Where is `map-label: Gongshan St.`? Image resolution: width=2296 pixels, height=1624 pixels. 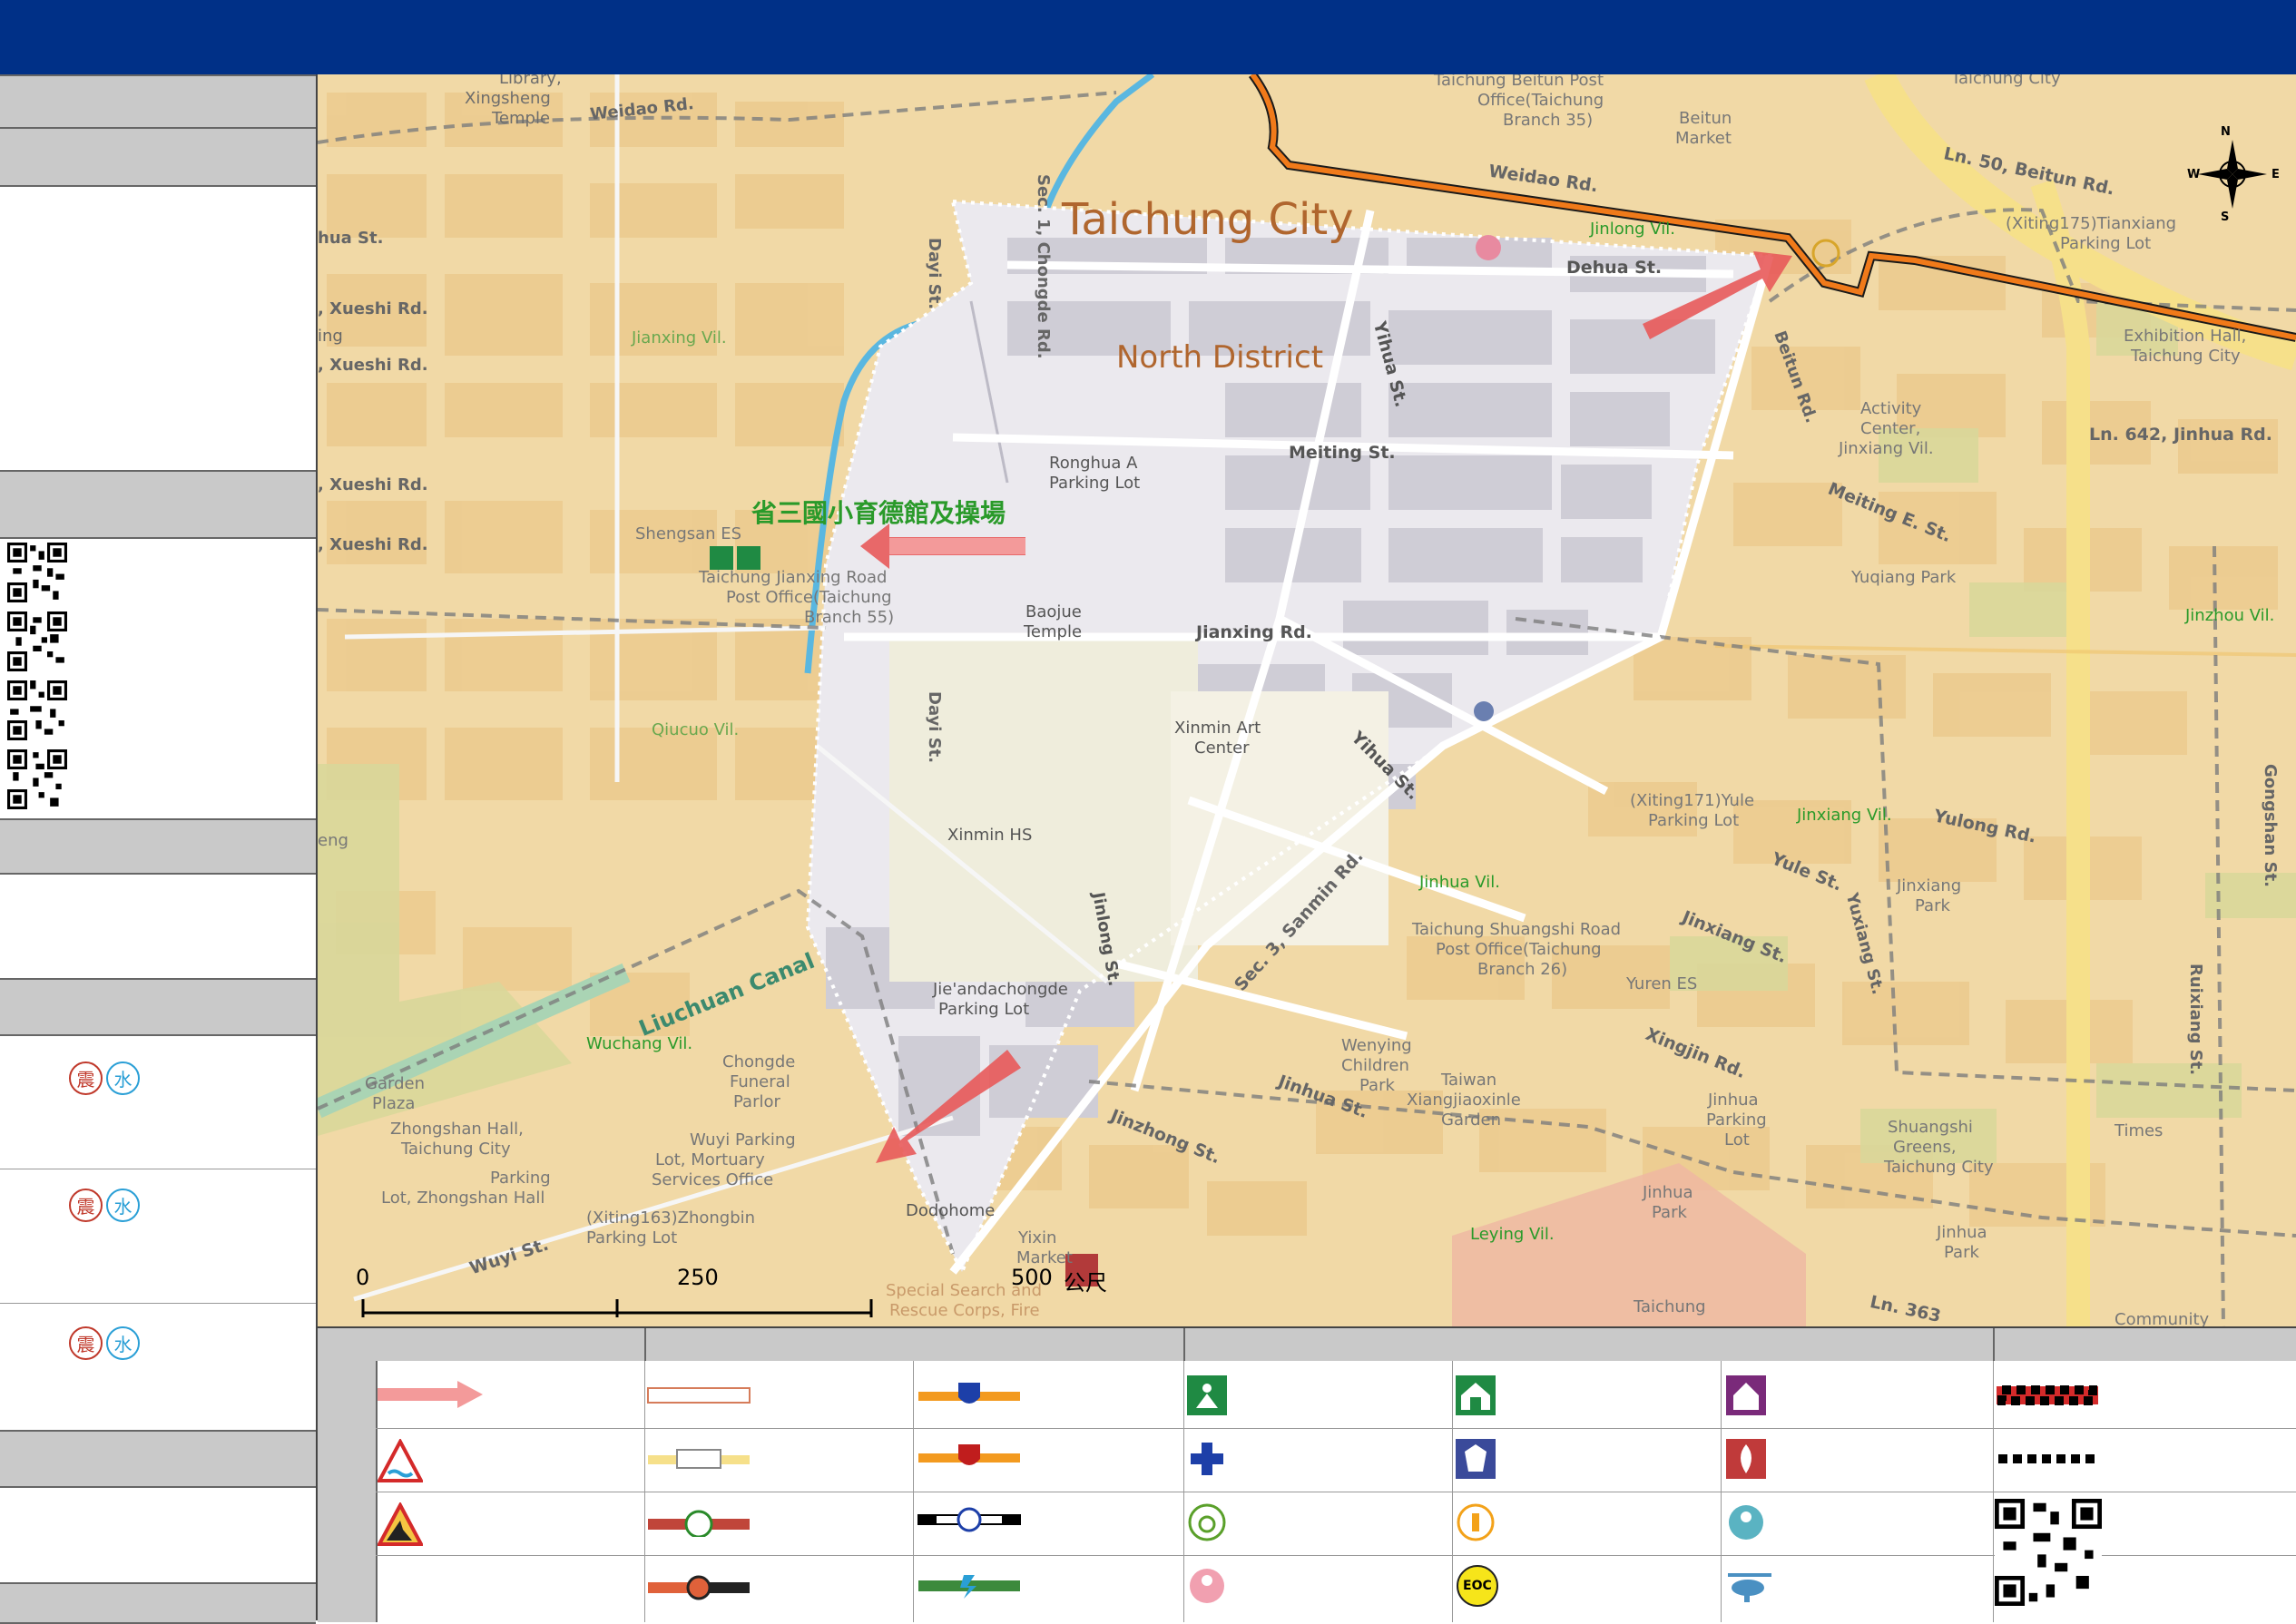 map-label: Gongshan St. is located at coordinates (2270, 826).